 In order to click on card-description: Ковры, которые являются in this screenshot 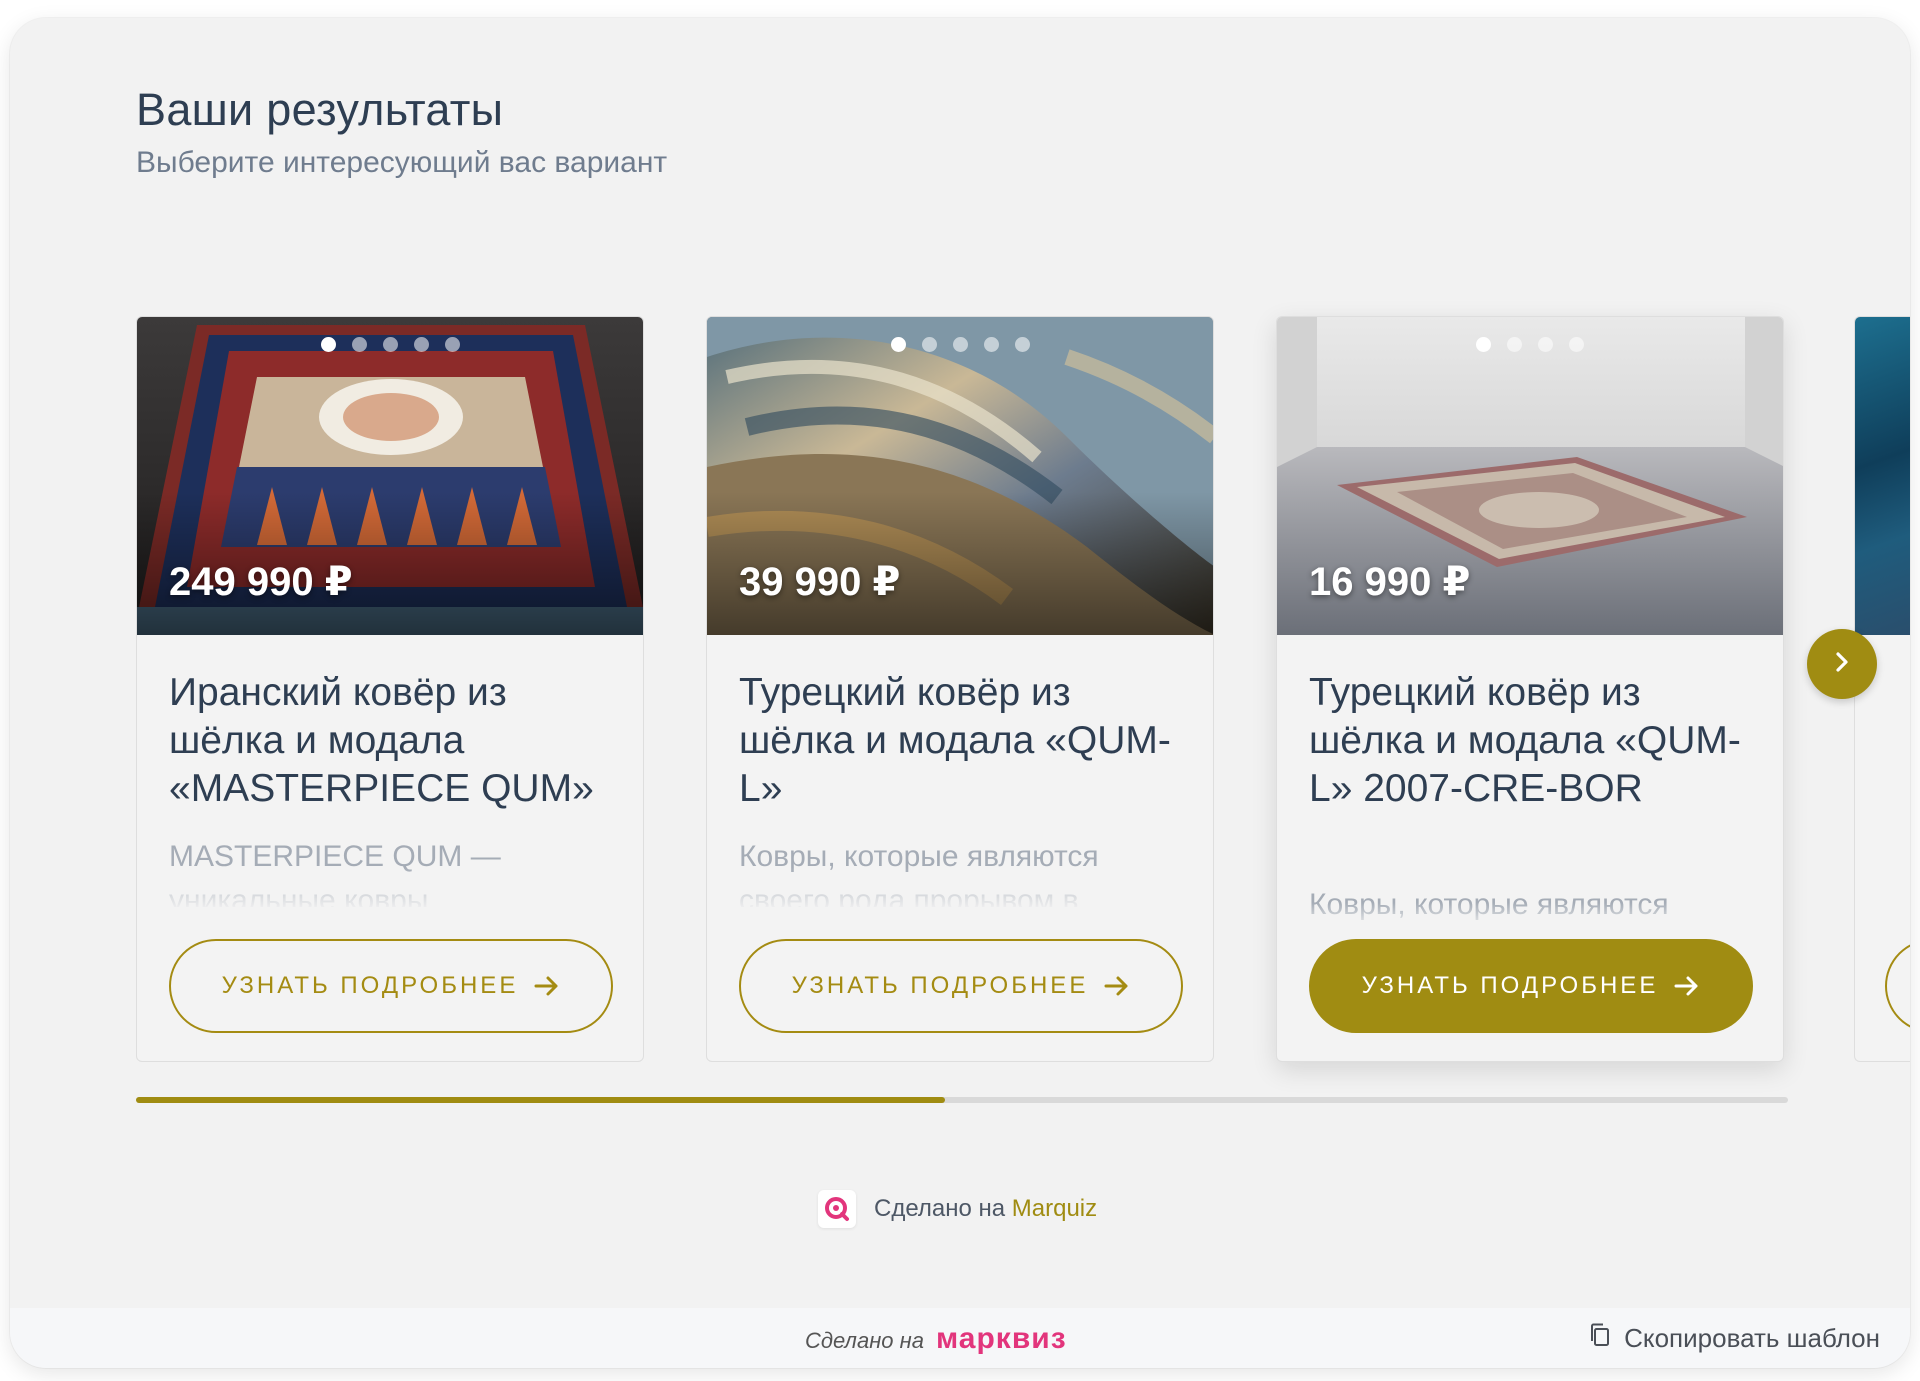, I will do `click(1489, 904)`.